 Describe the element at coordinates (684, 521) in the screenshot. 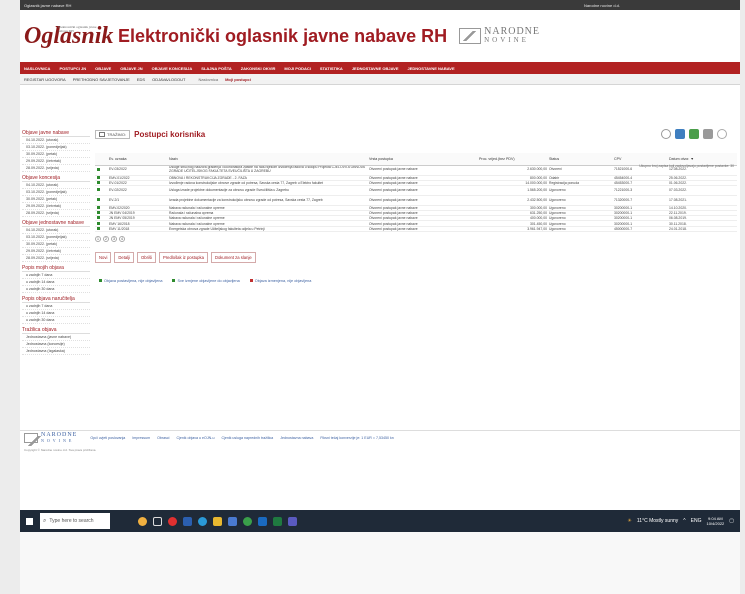

I see `chevron-up-icon: ^` at that location.